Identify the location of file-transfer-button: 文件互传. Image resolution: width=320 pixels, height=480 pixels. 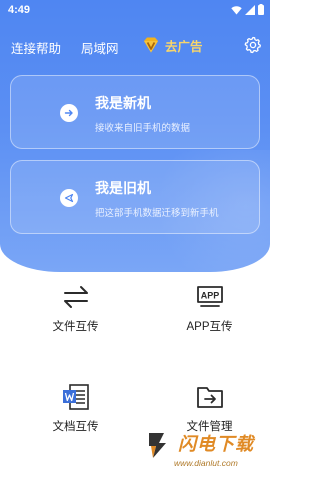
(75, 322).